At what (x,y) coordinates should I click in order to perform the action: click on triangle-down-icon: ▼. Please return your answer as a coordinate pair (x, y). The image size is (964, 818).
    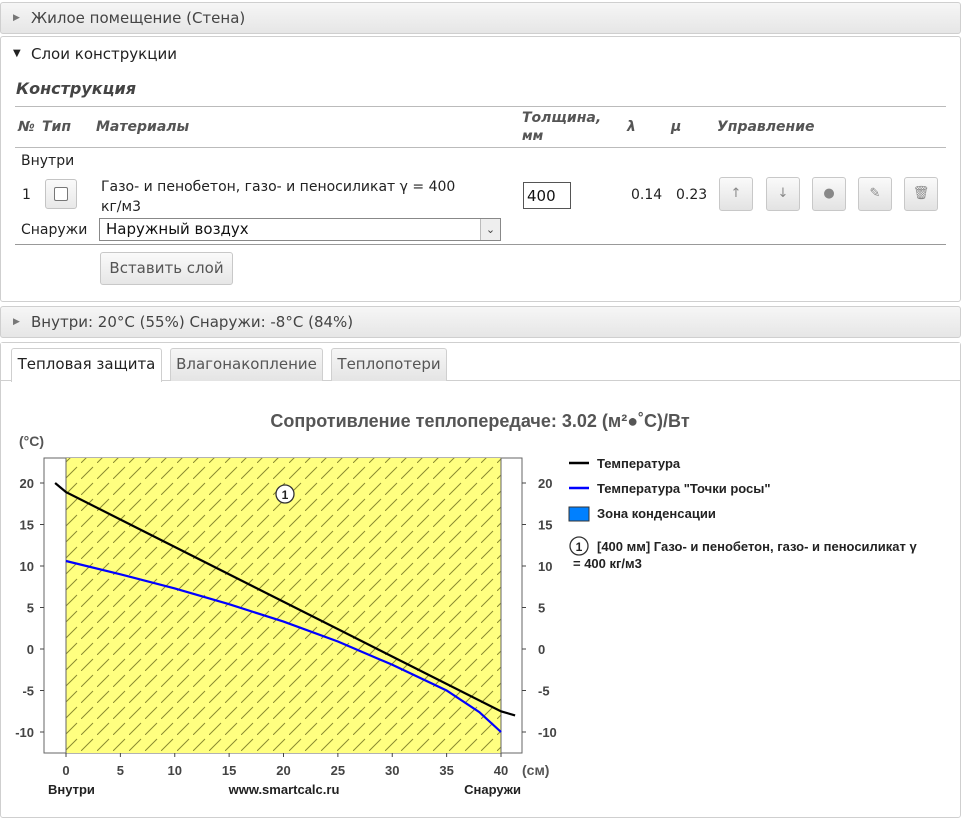
    Looking at the image, I should click on (17, 53).